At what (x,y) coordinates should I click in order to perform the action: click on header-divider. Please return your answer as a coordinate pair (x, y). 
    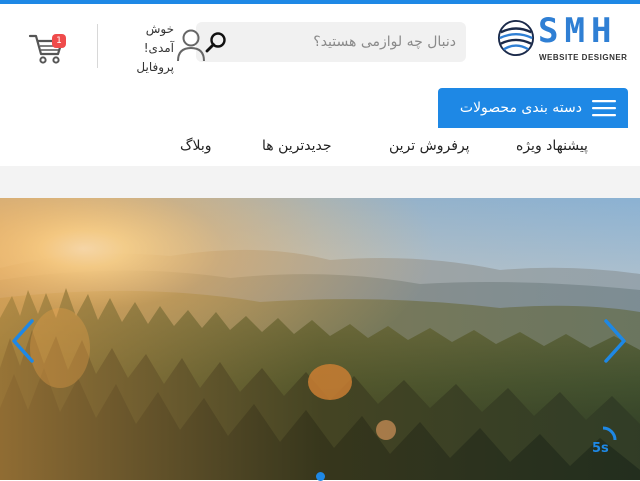
    Looking at the image, I should click on (97, 46).